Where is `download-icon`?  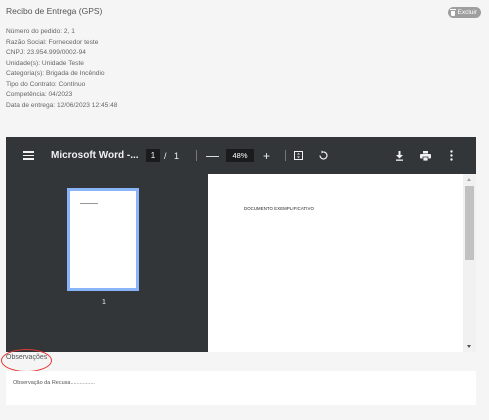 download-icon is located at coordinates (399, 155).